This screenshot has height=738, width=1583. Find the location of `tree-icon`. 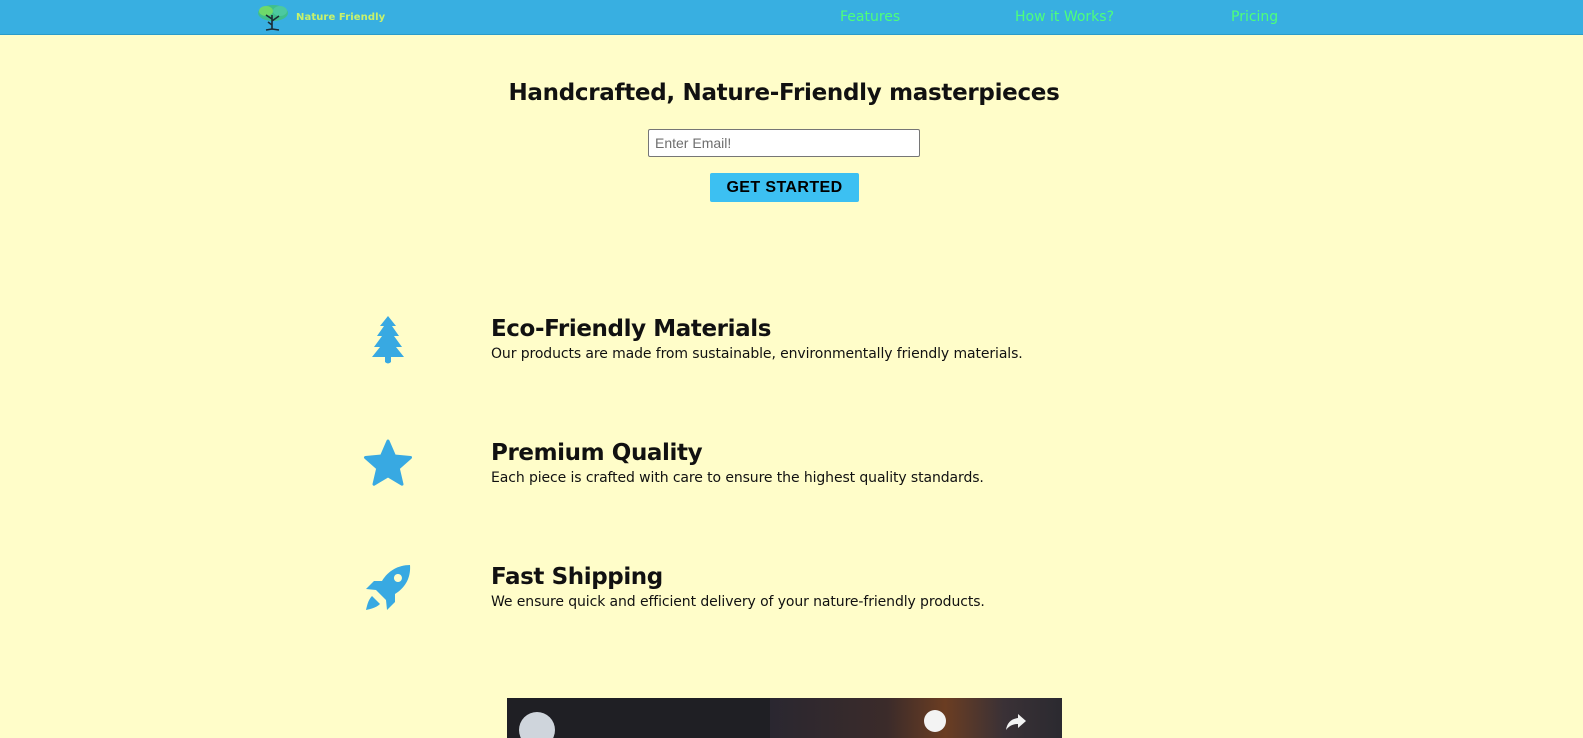

tree-icon is located at coordinates (388, 340).